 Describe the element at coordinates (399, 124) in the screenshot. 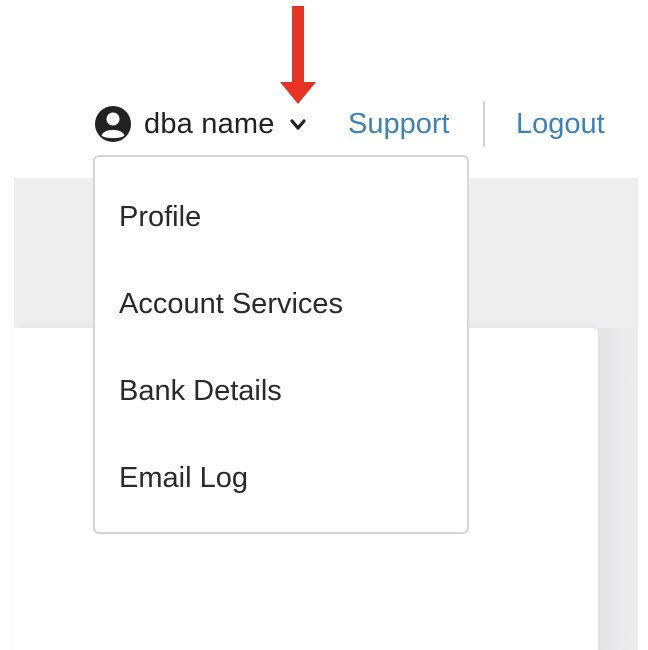

I see `support-link: Support` at that location.